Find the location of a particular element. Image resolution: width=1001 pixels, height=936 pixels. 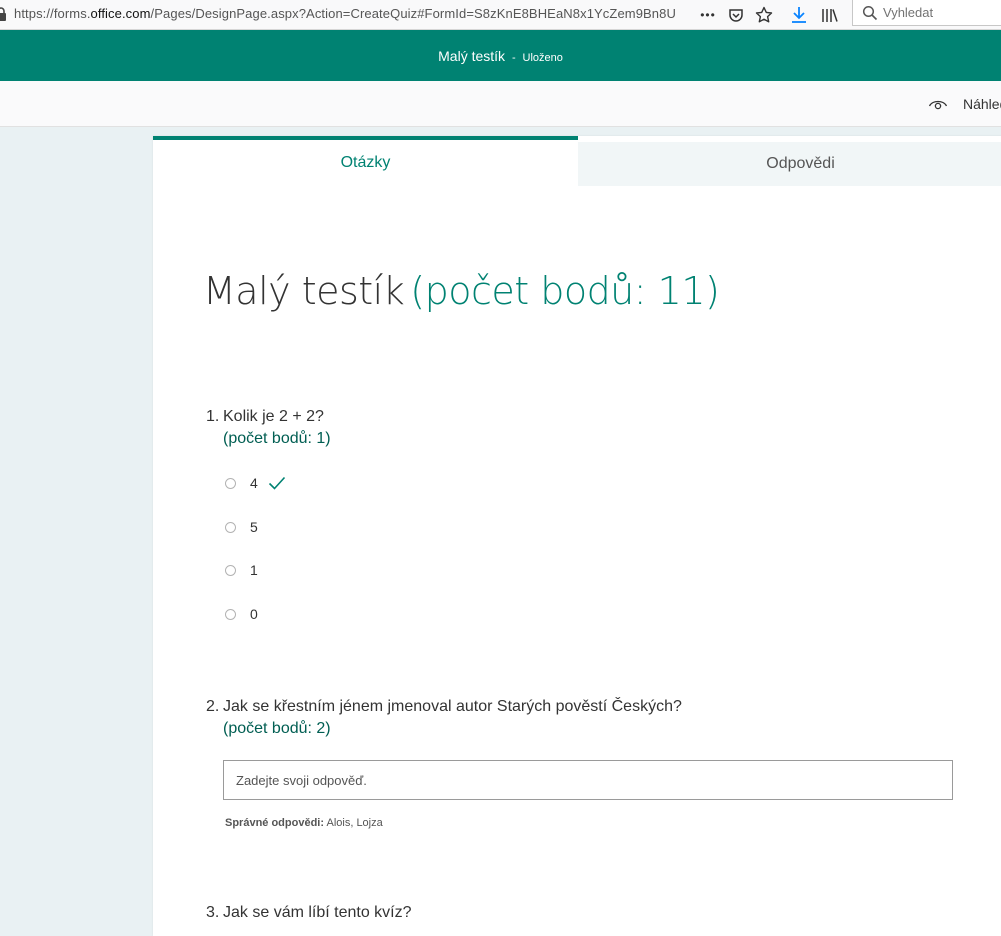

tab-questions: Otázky is located at coordinates (365, 161).